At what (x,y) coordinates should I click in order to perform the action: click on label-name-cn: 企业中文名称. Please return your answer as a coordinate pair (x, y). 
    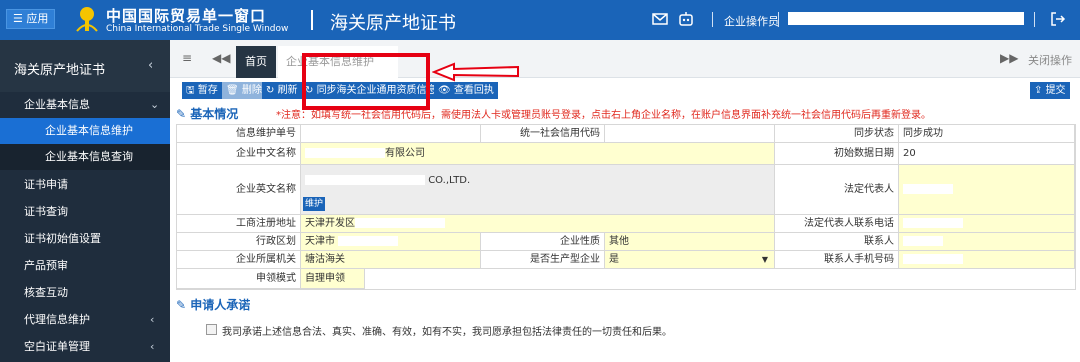
    Looking at the image, I should click on (239, 154).